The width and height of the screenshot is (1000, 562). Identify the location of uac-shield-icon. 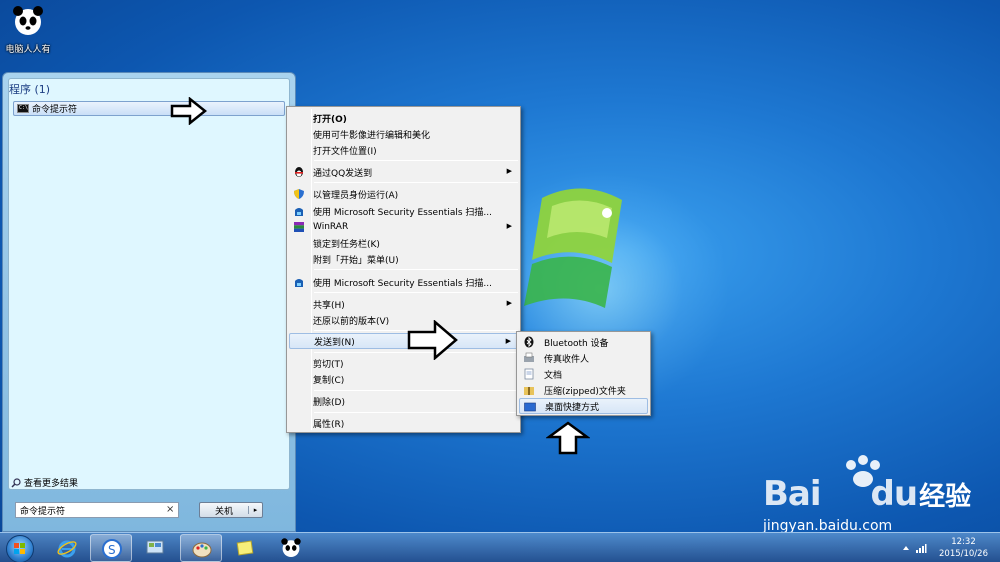
(299, 194).